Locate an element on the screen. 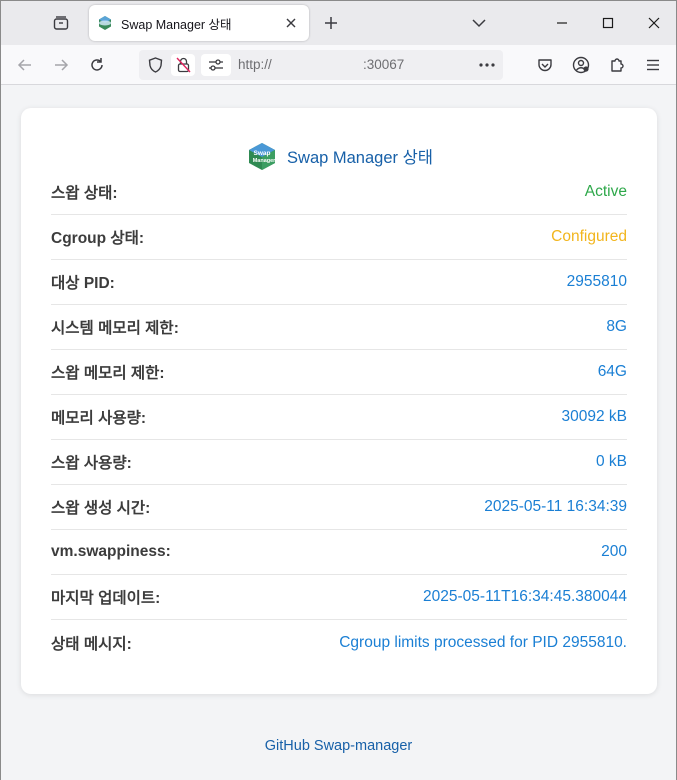 The image size is (677, 780). site-information-button is located at coordinates (216, 65).